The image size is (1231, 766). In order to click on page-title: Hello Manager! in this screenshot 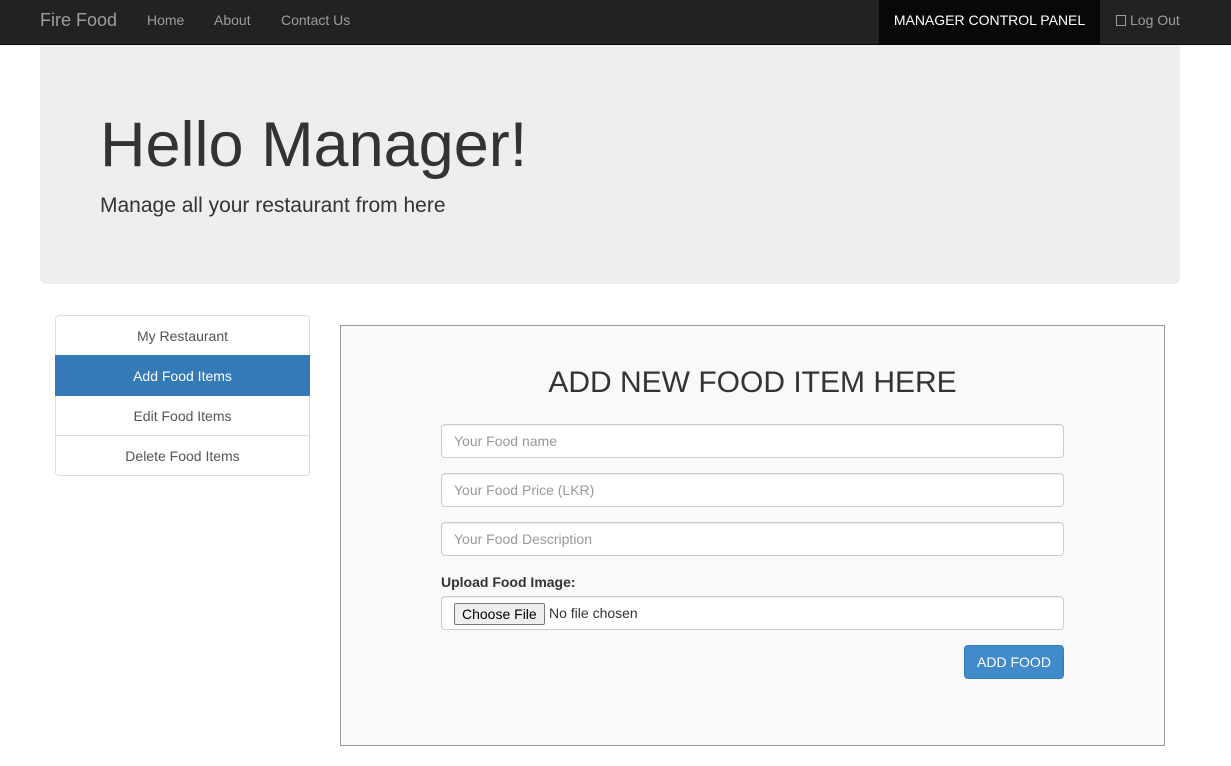, I will do `click(314, 145)`.